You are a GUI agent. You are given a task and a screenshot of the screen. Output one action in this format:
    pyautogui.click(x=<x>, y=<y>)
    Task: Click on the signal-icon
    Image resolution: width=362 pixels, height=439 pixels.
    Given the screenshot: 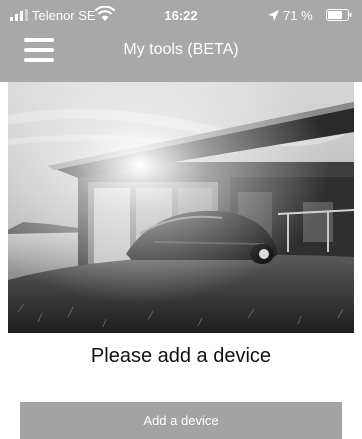 What is the action you would take?
    pyautogui.click(x=19, y=15)
    